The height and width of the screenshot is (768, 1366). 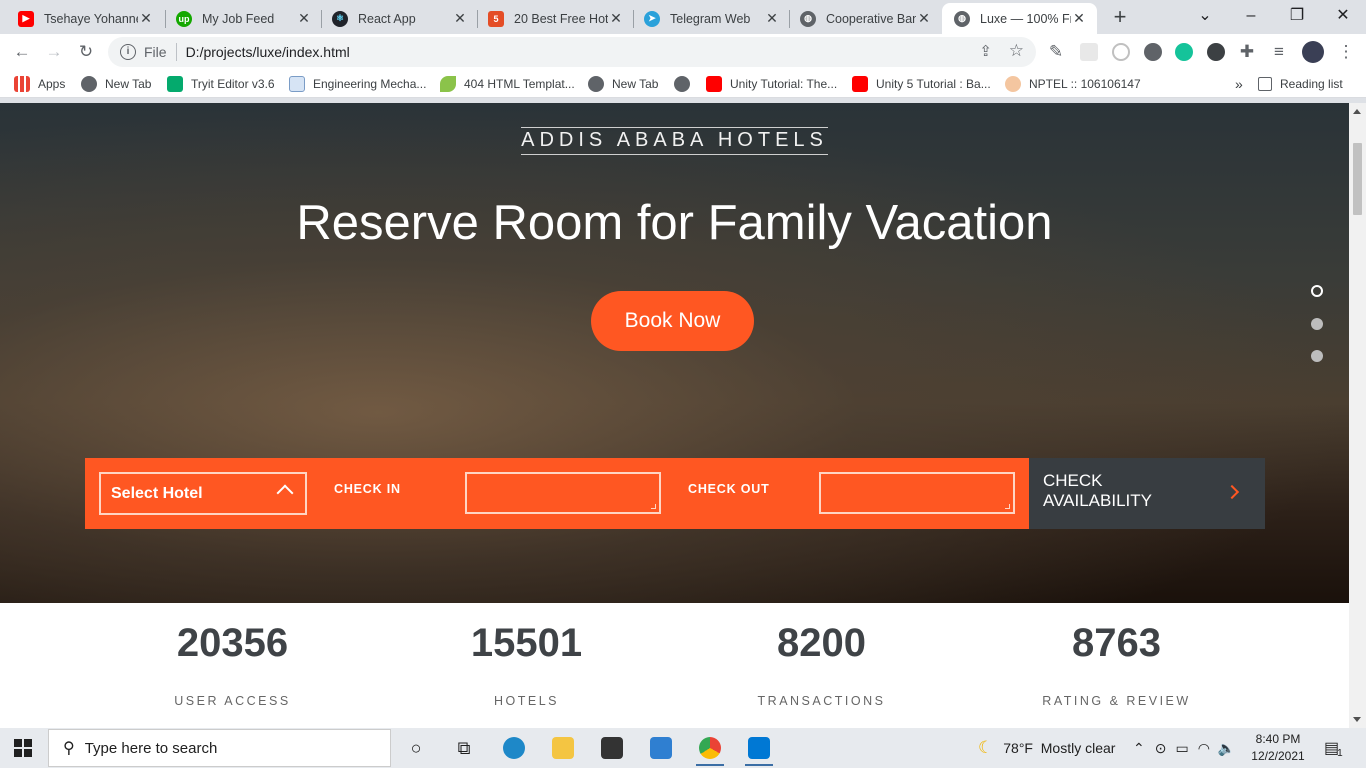 I want to click on book-now-button: Book Now, so click(x=672, y=321).